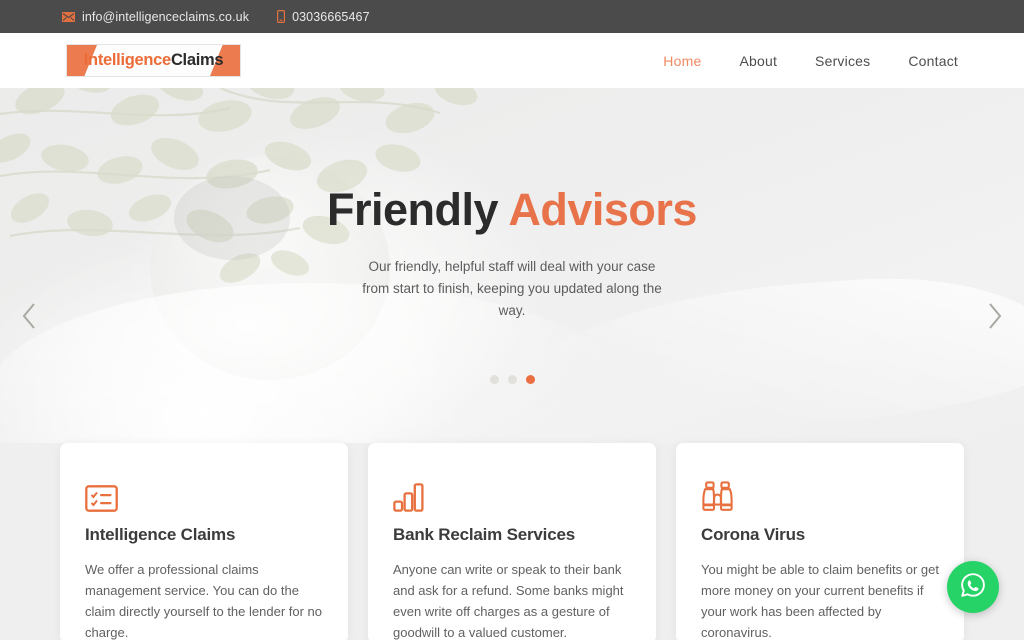 This screenshot has width=1024, height=640. What do you see at coordinates (933, 61) in the screenshot?
I see `nav-item-contact: Contact` at bounding box center [933, 61].